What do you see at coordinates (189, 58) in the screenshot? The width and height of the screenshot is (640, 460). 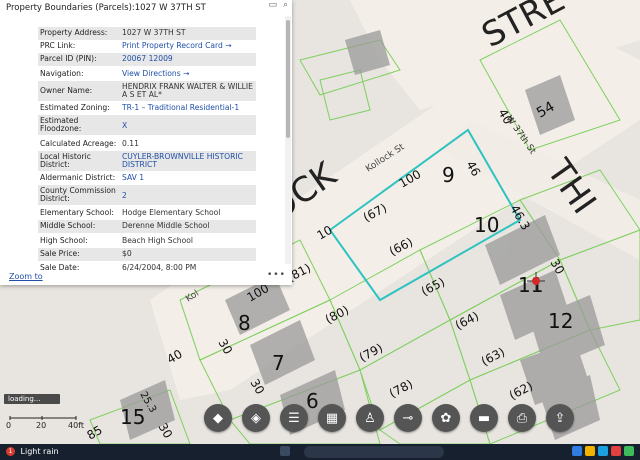 I see `parcel-id-link: 20067 12009` at bounding box center [189, 58].